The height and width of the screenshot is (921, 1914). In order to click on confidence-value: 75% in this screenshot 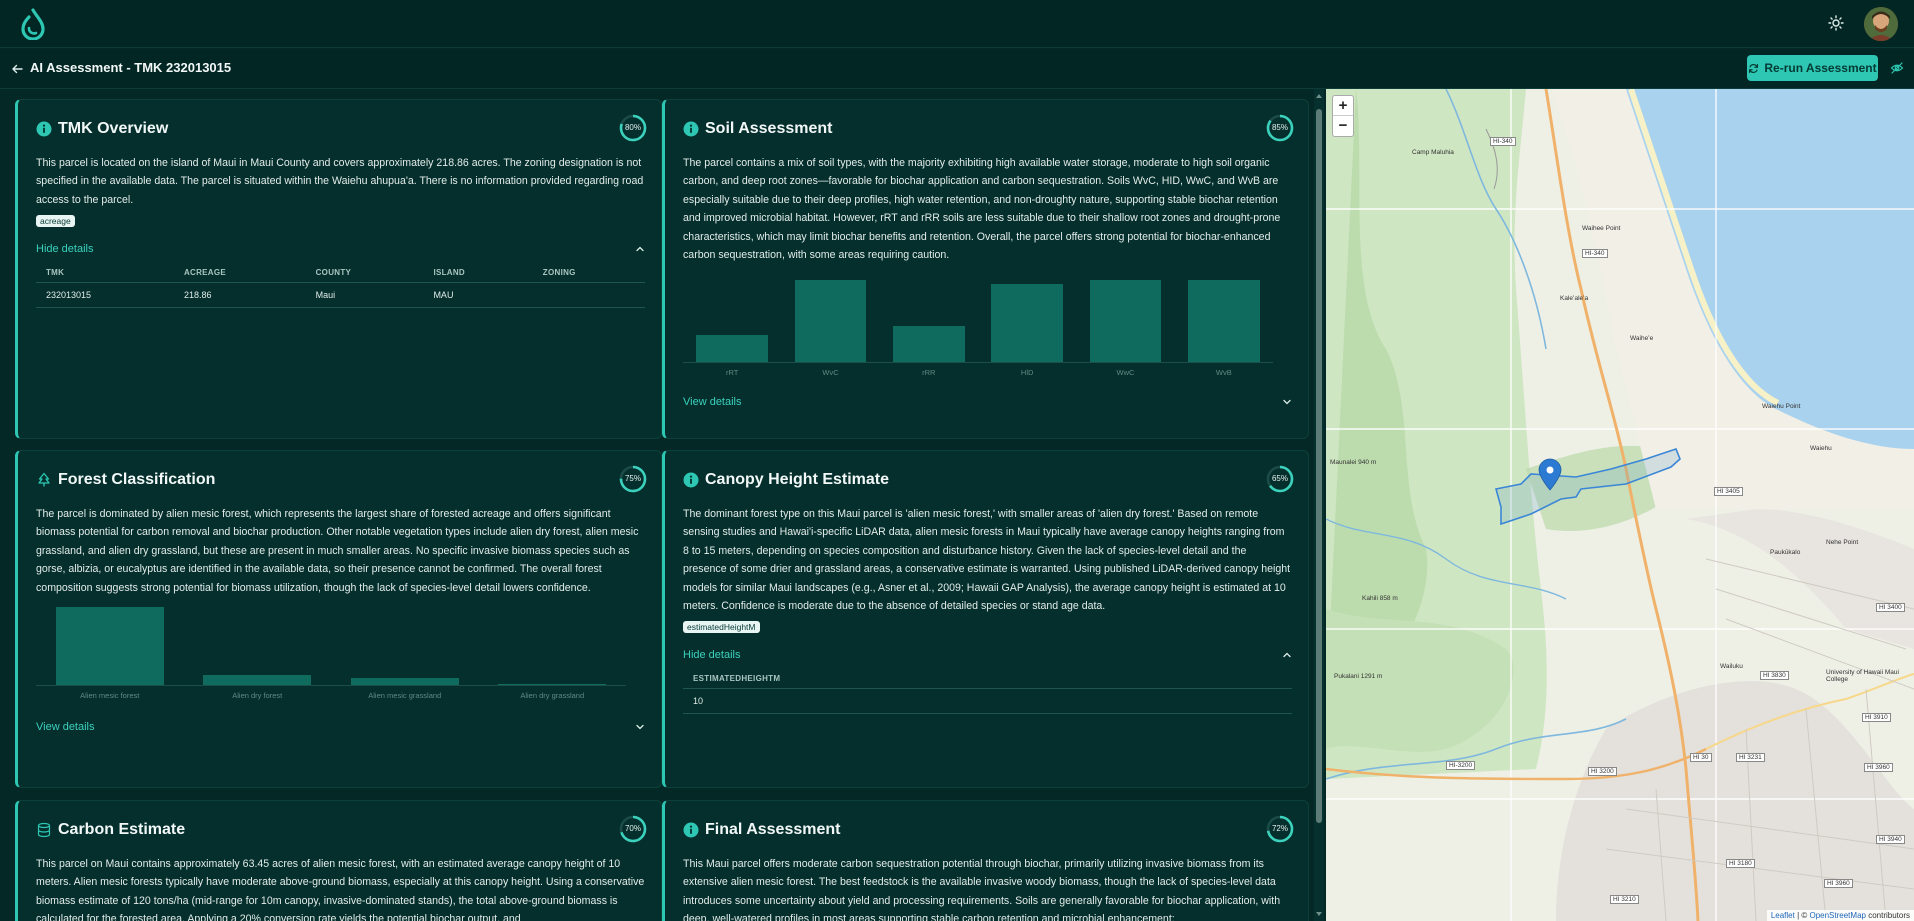, I will do `click(632, 478)`.